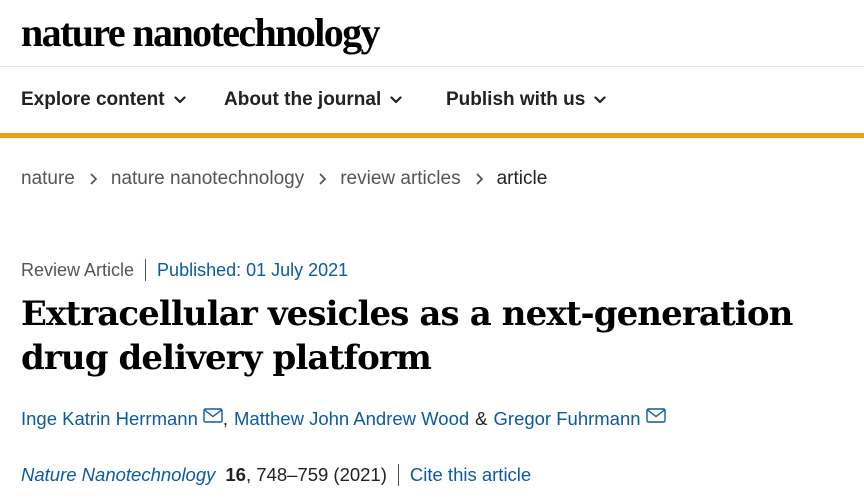 This screenshot has height=504, width=864. Describe the element at coordinates (400, 179) in the screenshot. I see `breadcrumb-review-articles: review articles` at that location.